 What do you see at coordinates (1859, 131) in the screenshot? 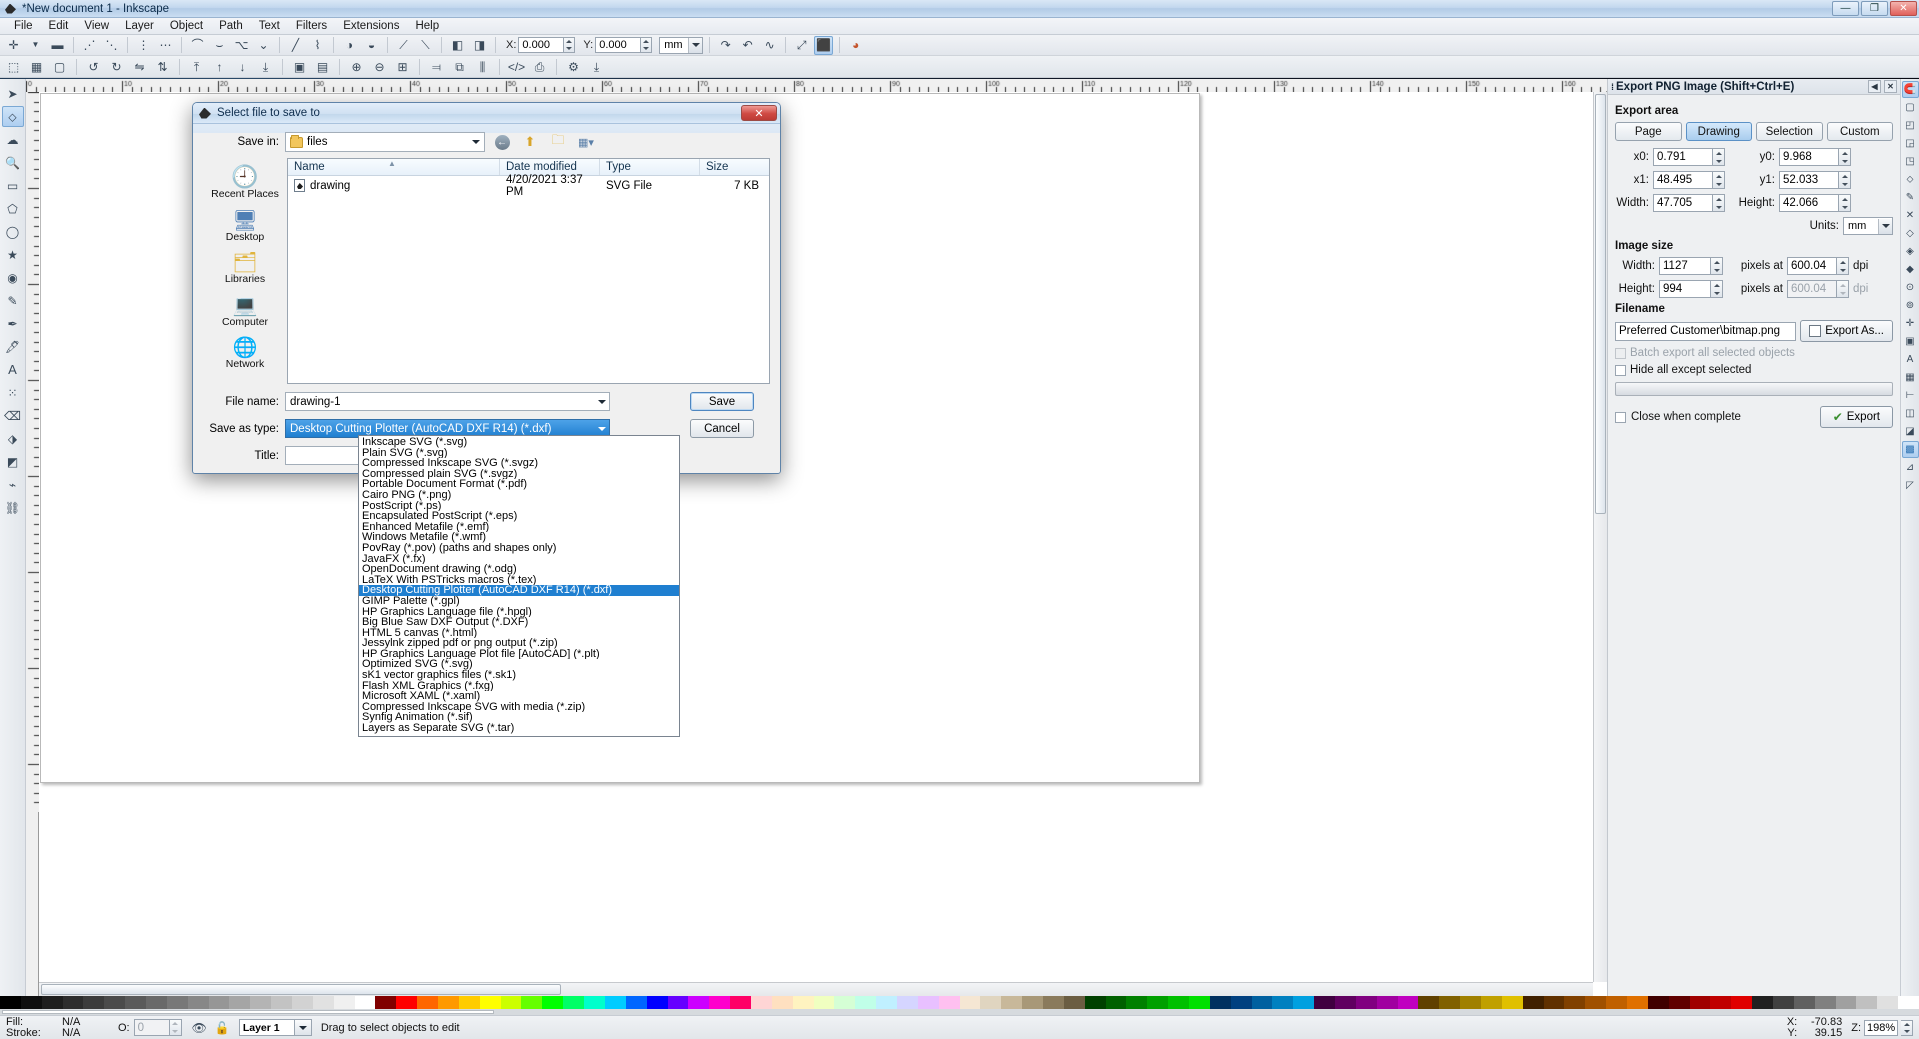
I see `export-area-custom-button: Custom` at bounding box center [1859, 131].